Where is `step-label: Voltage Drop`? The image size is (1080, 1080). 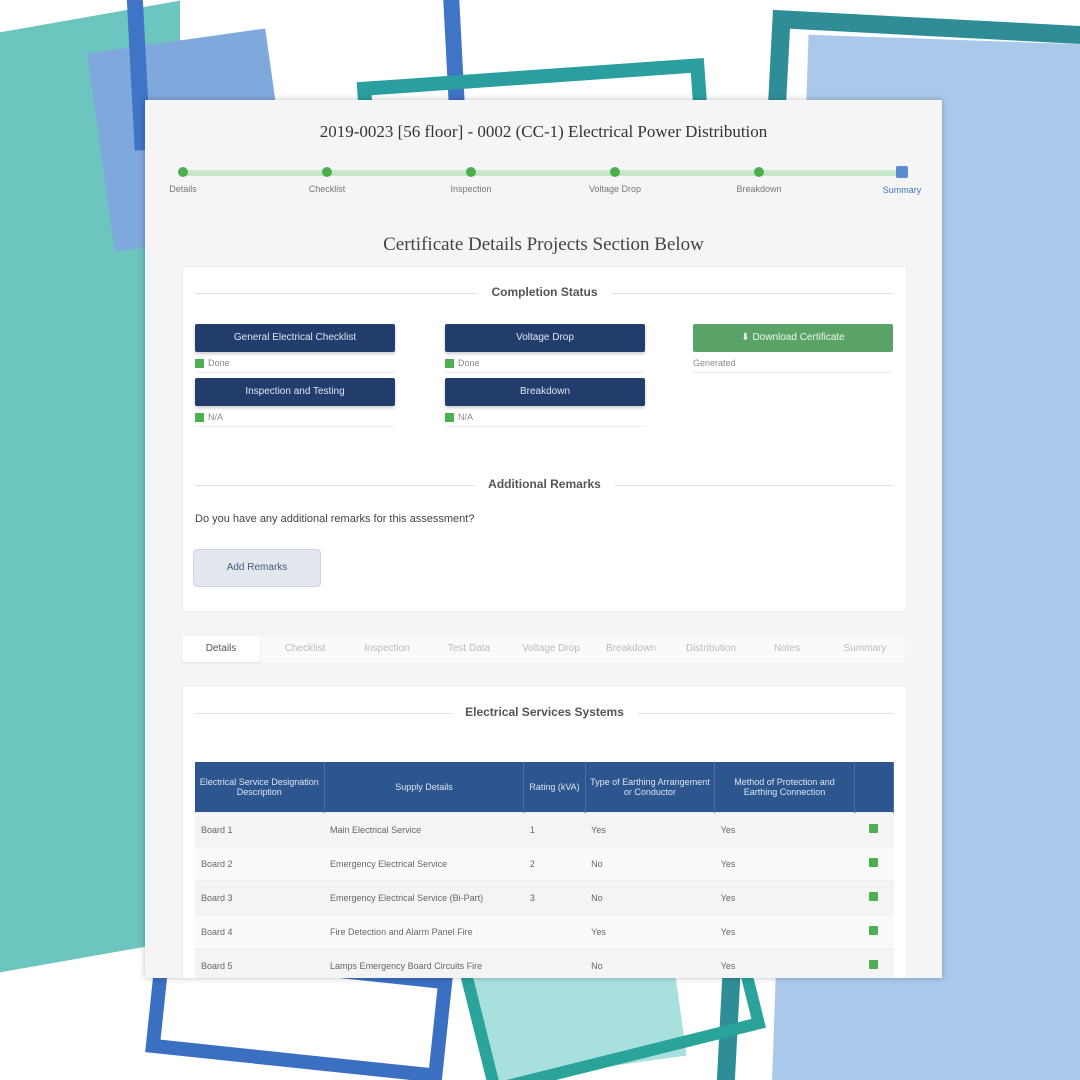
step-label: Voltage Drop is located at coordinates (615, 189).